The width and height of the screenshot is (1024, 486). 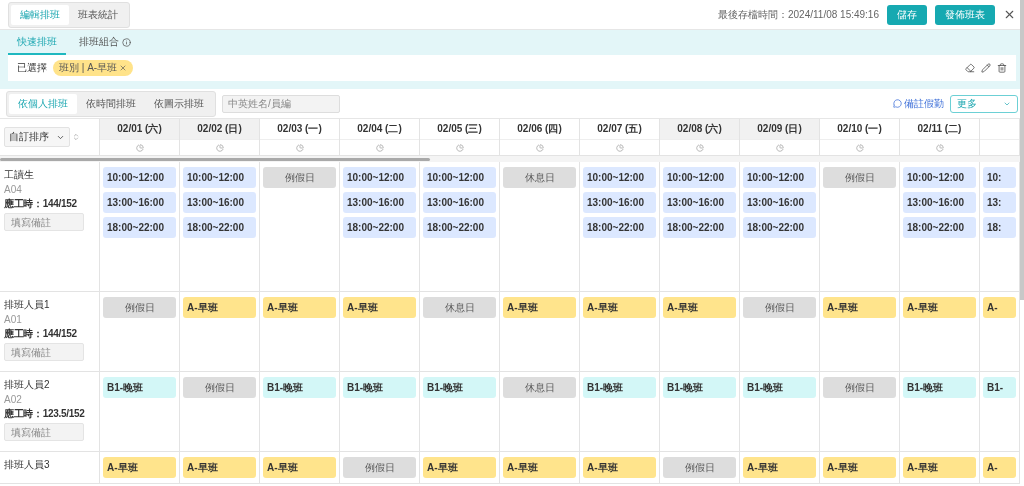 I want to click on sort-select: 自訂排序, so click(x=37, y=137).